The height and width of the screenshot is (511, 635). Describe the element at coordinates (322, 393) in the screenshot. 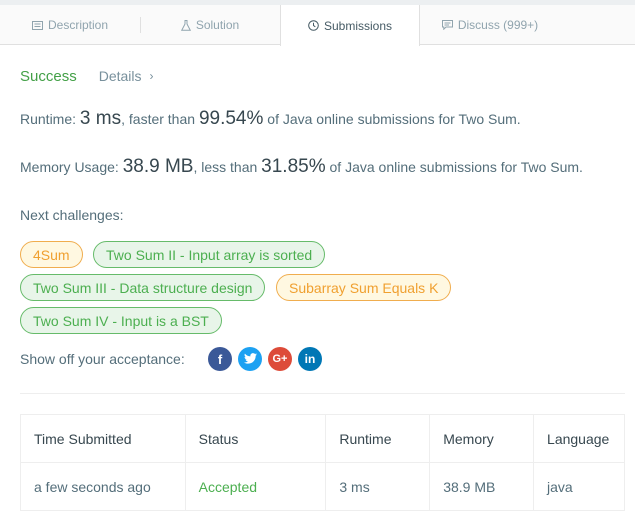

I see `section-divider` at that location.